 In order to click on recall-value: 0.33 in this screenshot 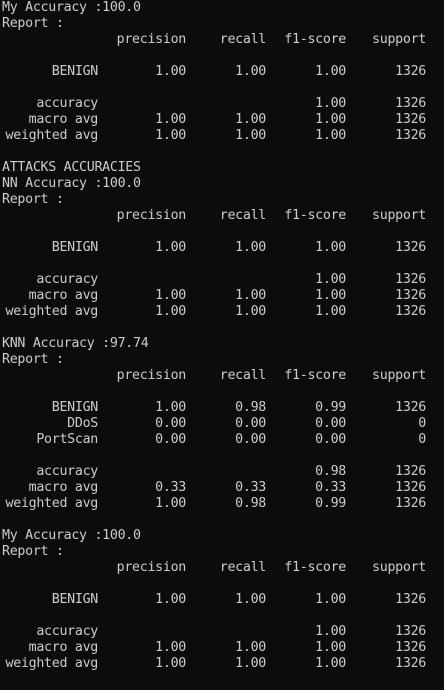, I will do `click(250, 487)`.